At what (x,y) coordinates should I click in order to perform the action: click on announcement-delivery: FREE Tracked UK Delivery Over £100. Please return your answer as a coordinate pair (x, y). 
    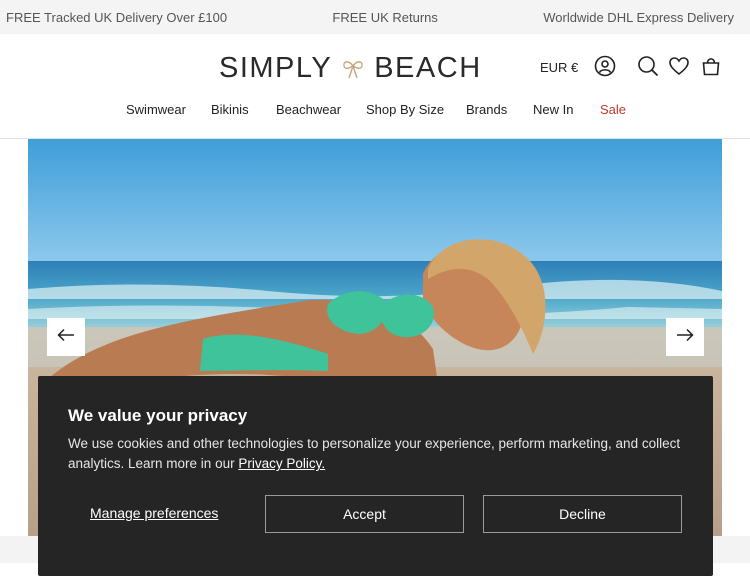
    Looking at the image, I should click on (117, 17).